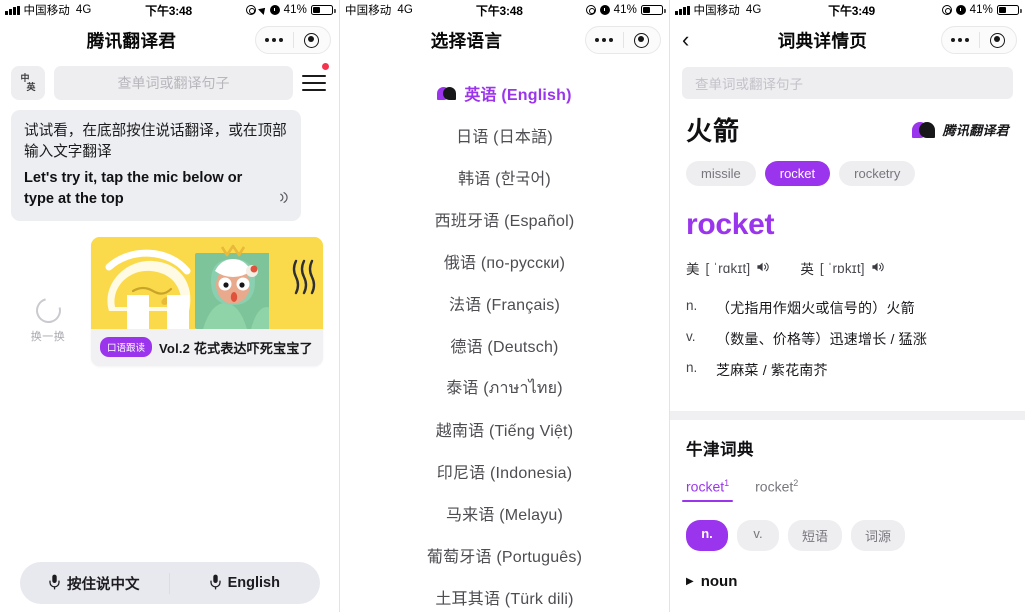 The width and height of the screenshot is (1026, 612). Describe the element at coordinates (691, 40) in the screenshot. I see `back-button: ‹` at that location.